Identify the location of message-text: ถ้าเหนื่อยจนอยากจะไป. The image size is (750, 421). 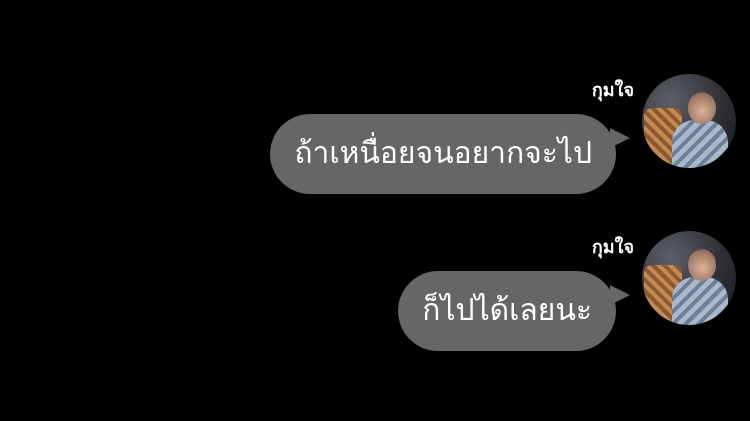
(443, 153).